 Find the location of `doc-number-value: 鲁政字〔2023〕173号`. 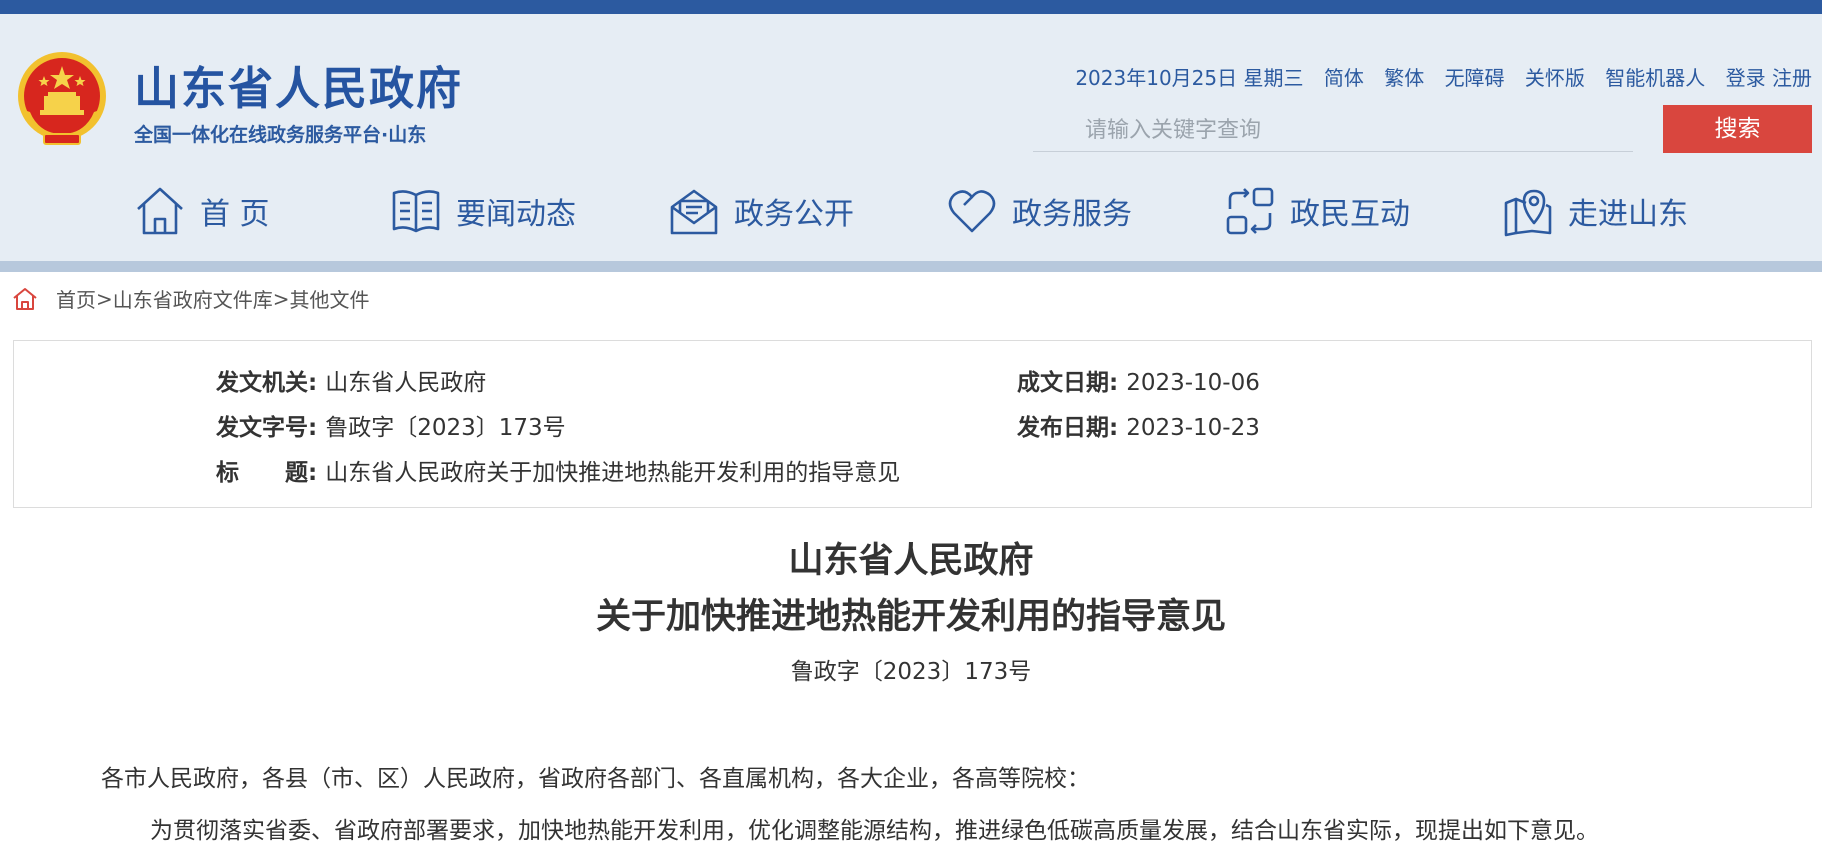

doc-number-value: 鲁政字〔2023〕173号 is located at coordinates (445, 428).